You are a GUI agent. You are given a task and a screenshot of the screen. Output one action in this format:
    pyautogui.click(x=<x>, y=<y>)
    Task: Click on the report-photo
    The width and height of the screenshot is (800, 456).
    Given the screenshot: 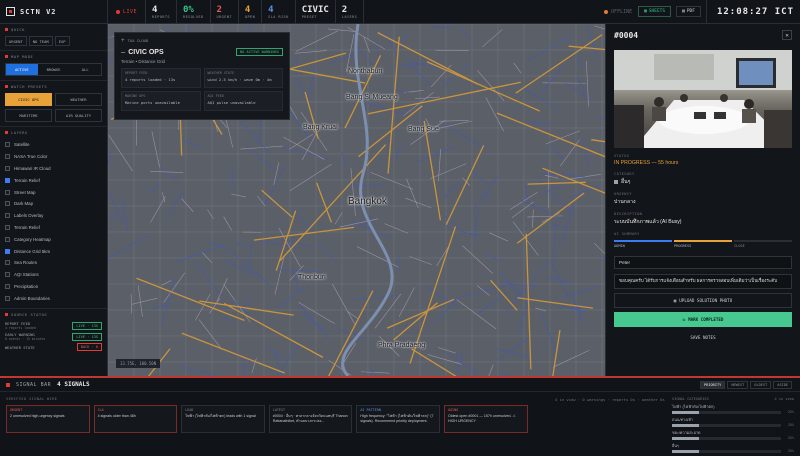 What is the action you would take?
    pyautogui.click(x=703, y=99)
    